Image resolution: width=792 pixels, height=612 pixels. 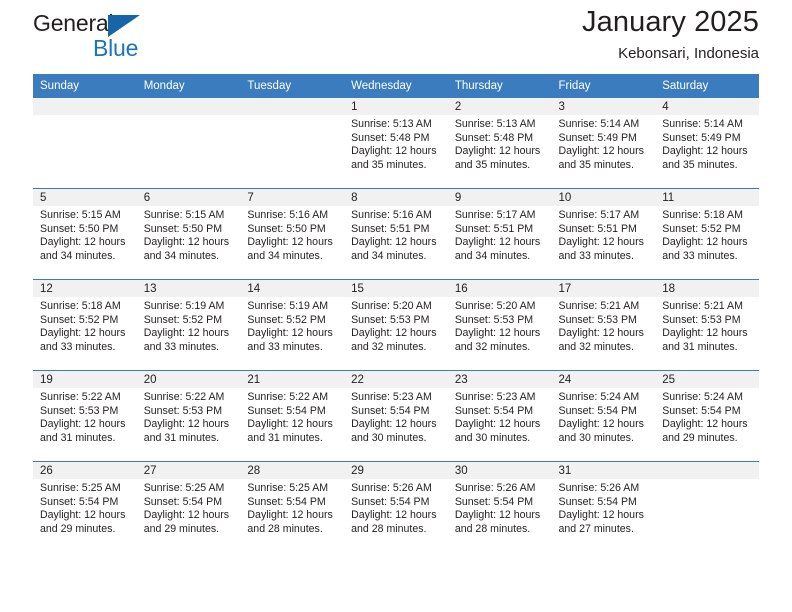 What do you see at coordinates (492, 528) in the screenshot?
I see `daylight-text-line2: and 28 minutes.` at bounding box center [492, 528].